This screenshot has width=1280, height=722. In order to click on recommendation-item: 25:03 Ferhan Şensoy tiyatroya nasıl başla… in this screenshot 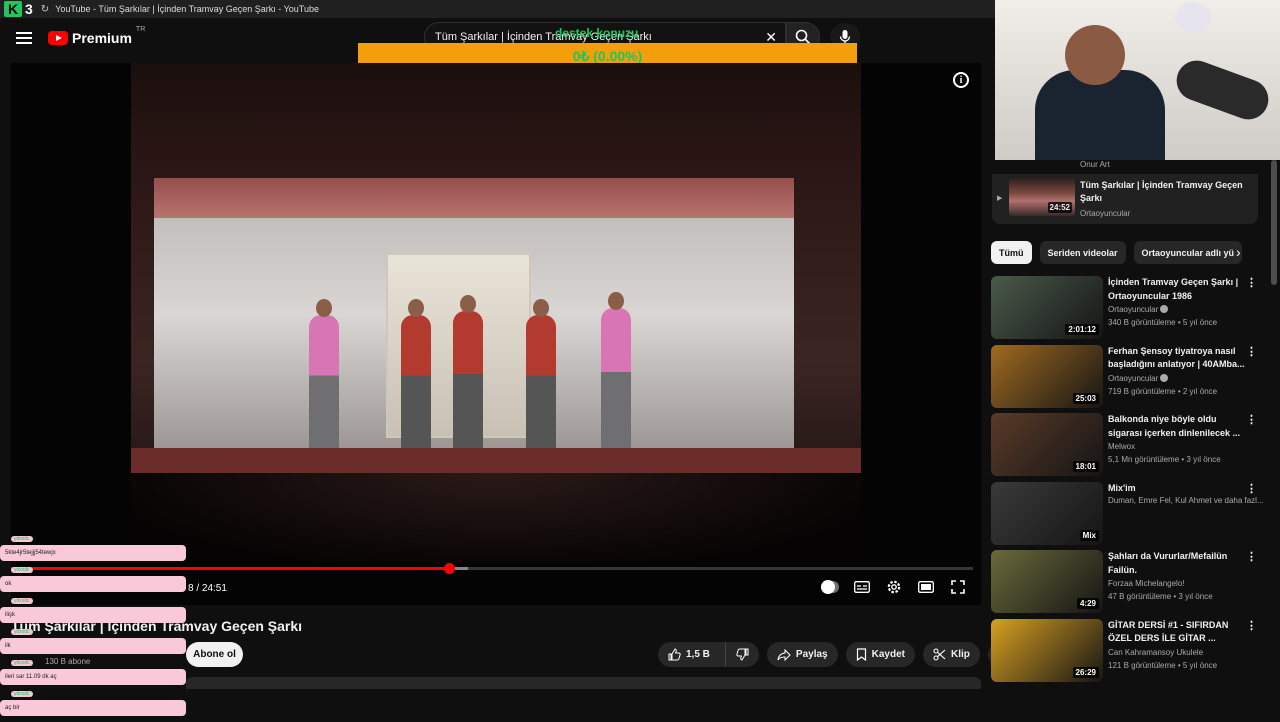, I will do `click(1129, 379)`.